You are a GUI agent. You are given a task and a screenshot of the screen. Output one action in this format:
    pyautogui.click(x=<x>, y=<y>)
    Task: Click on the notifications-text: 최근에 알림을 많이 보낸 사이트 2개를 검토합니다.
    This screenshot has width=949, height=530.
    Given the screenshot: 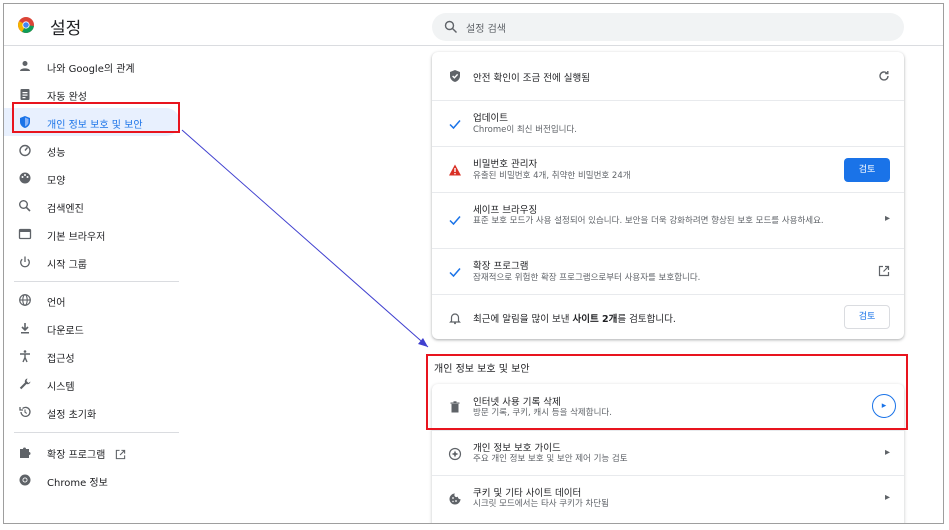 What is the action you would take?
    pyautogui.click(x=574, y=319)
    